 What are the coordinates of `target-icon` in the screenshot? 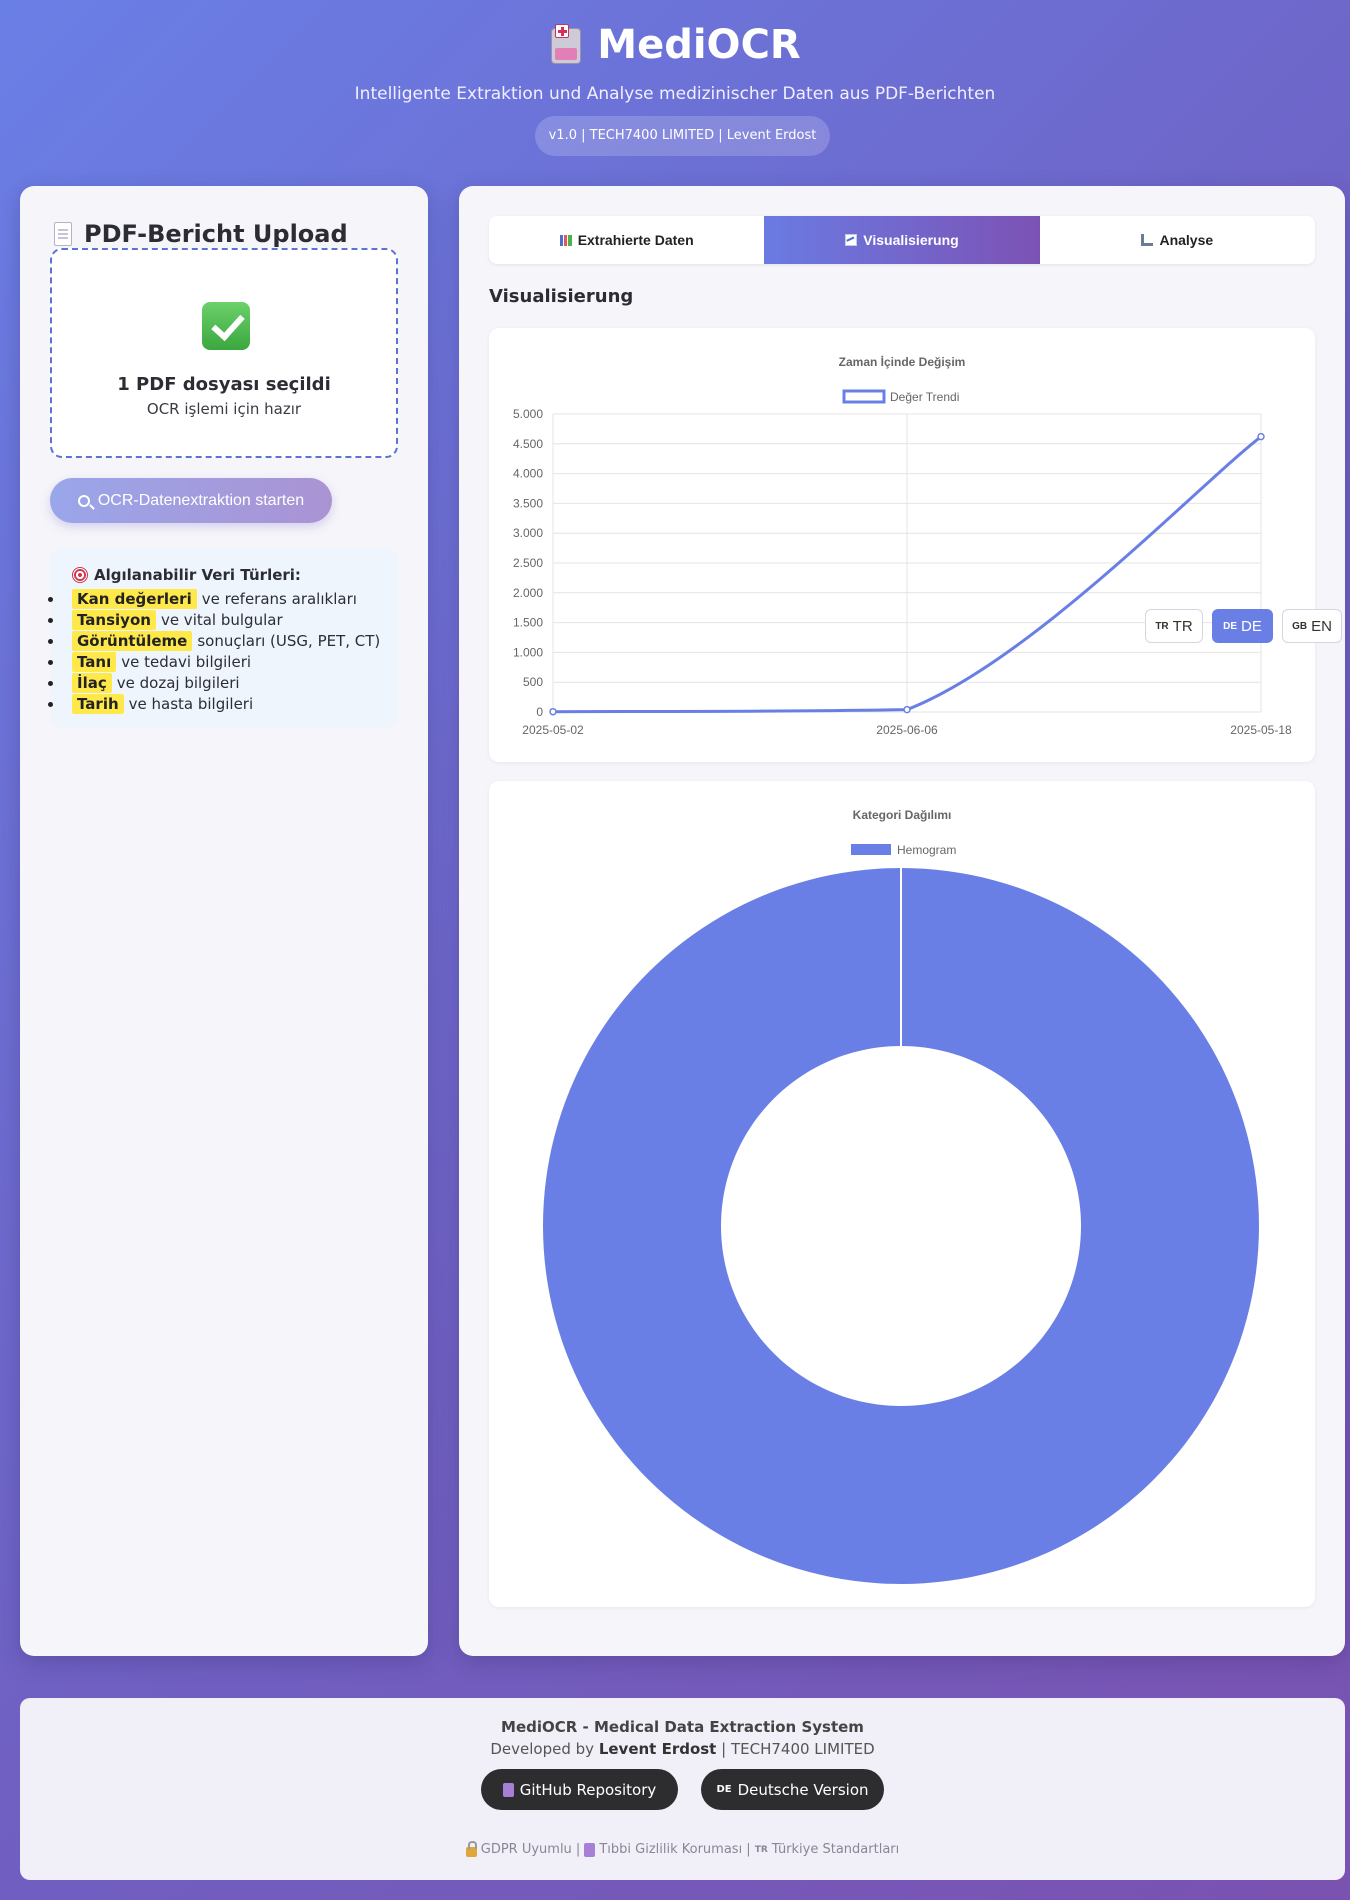 It's located at (80, 575).